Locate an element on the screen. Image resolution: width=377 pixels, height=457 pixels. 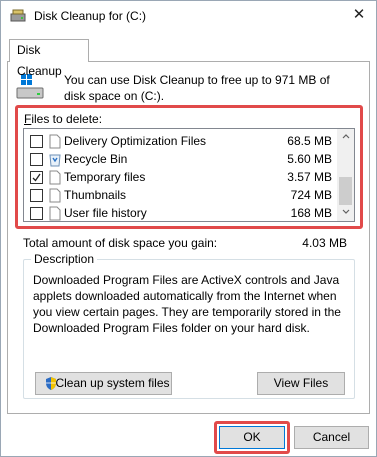
description-legend: Description is located at coordinates (64, 259).